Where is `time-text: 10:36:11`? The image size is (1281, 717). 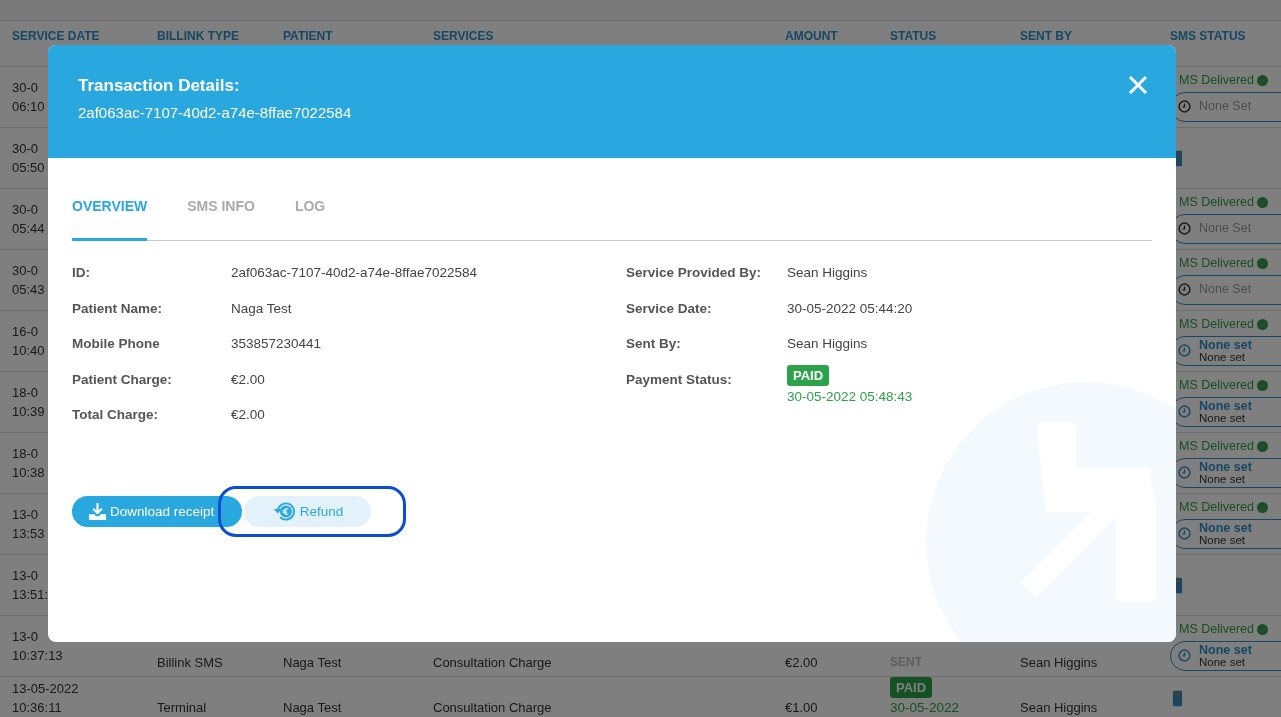 time-text: 10:36:11 is located at coordinates (37, 707).